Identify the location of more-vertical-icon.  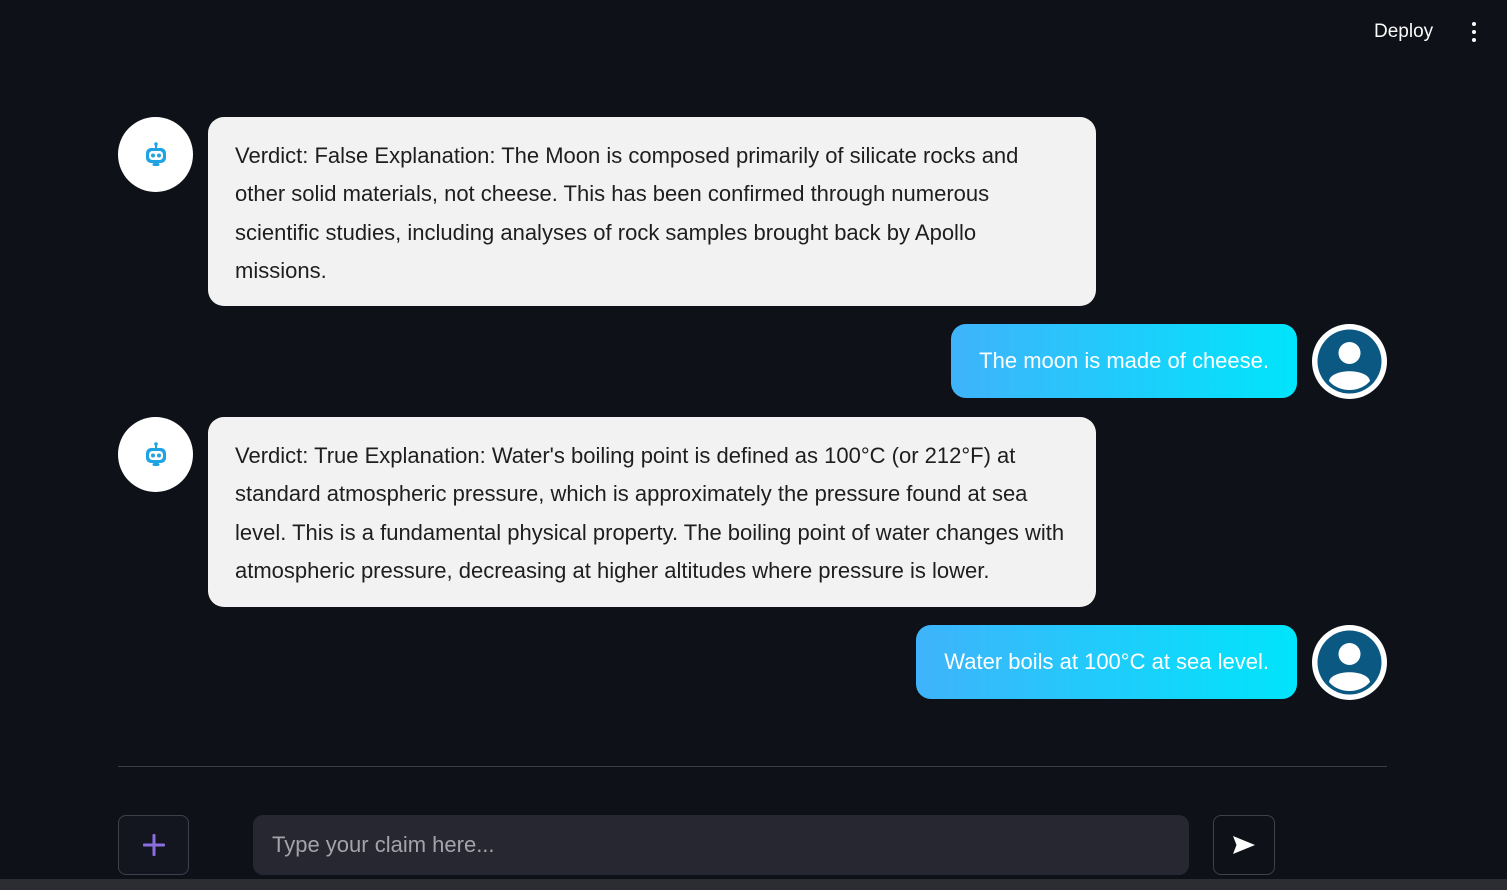
(1474, 32).